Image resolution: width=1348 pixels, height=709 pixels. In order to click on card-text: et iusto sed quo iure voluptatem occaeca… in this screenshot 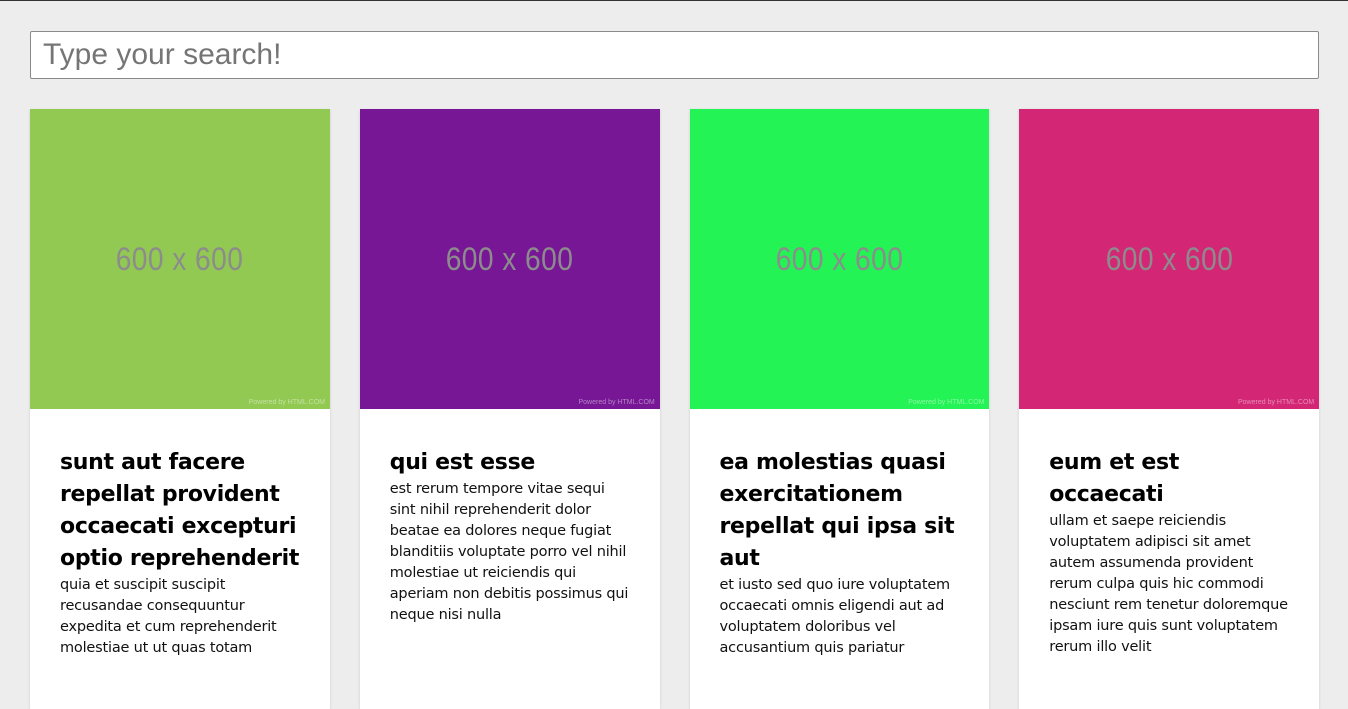, I will do `click(835, 616)`.